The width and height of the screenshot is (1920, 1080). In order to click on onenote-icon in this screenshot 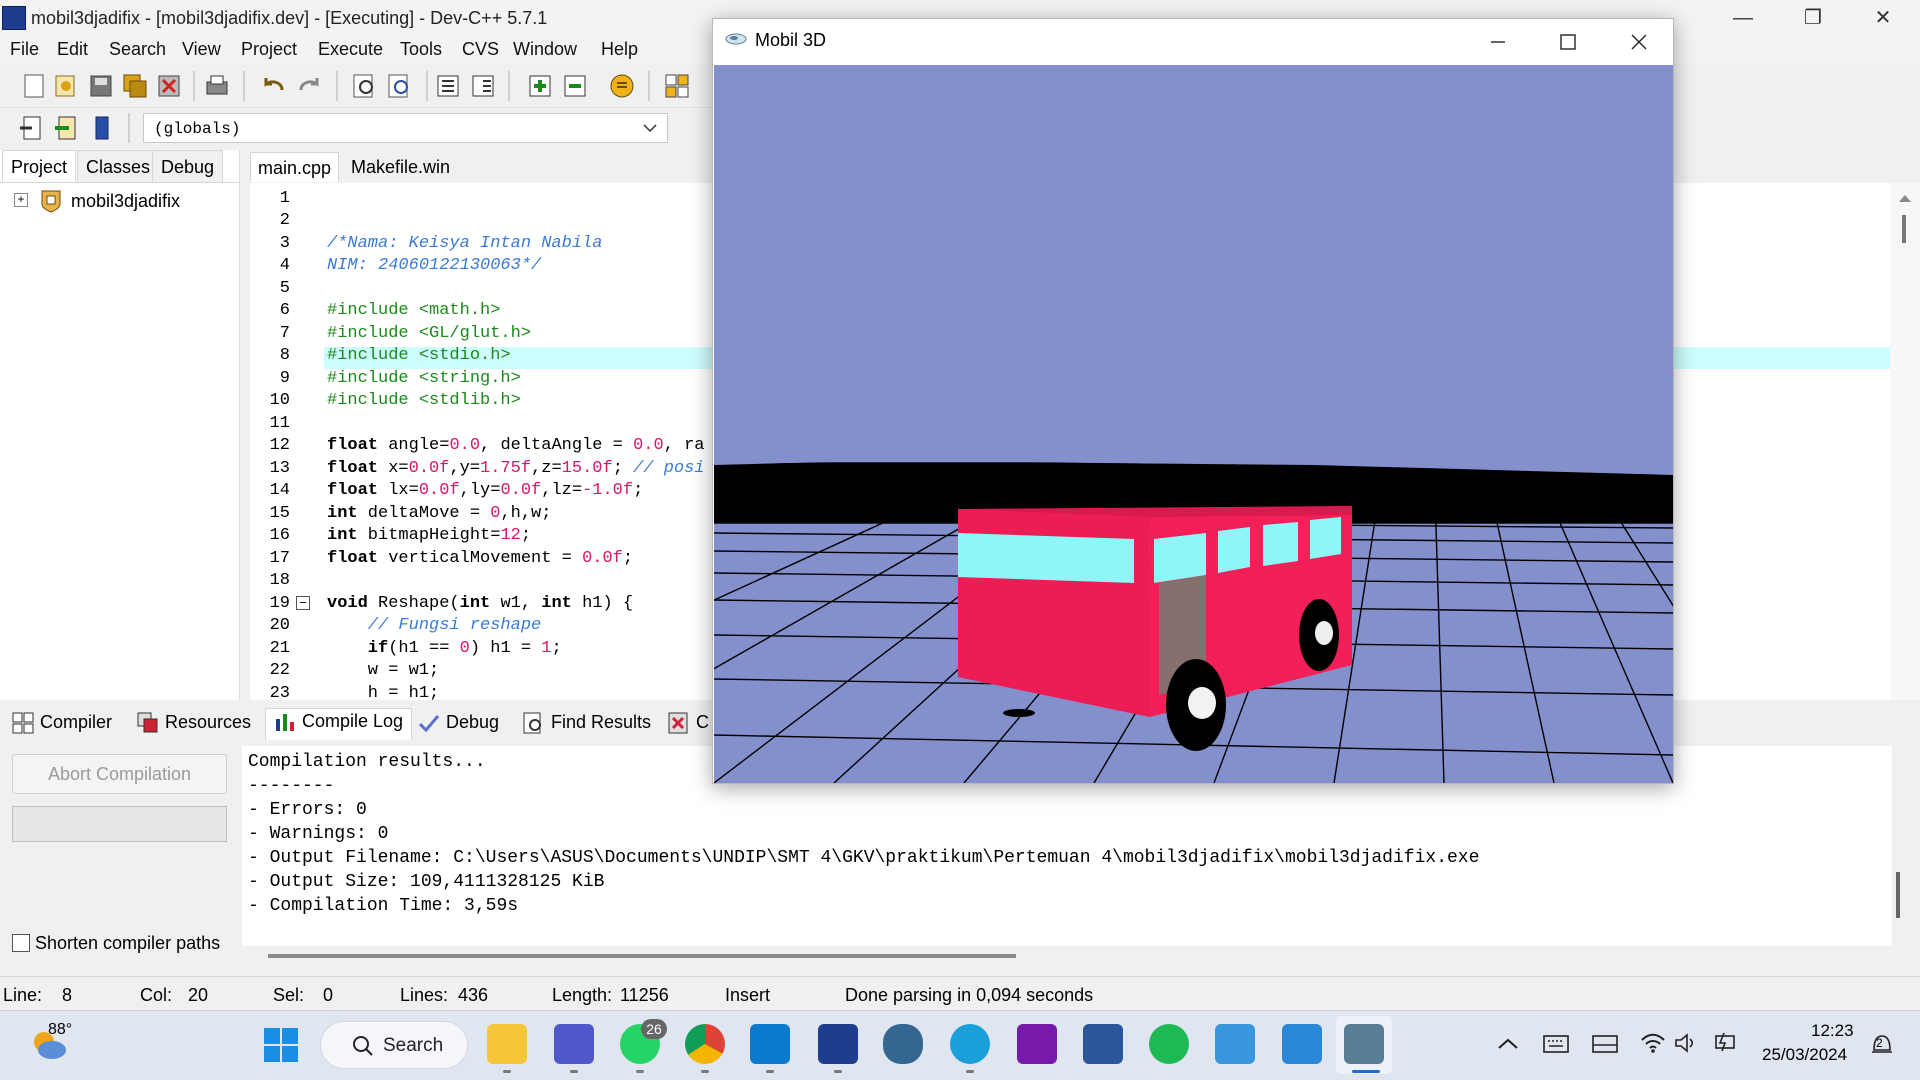, I will do `click(1037, 1044)`.